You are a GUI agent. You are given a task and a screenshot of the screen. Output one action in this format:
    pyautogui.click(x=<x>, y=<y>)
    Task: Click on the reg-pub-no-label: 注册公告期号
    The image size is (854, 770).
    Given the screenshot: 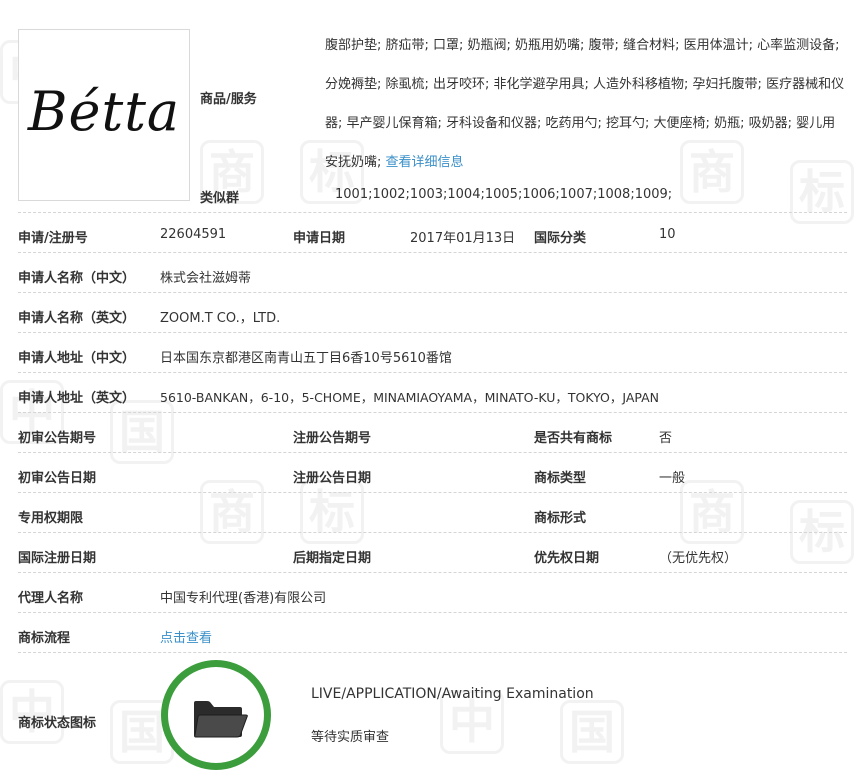 What is the action you would take?
    pyautogui.click(x=332, y=438)
    